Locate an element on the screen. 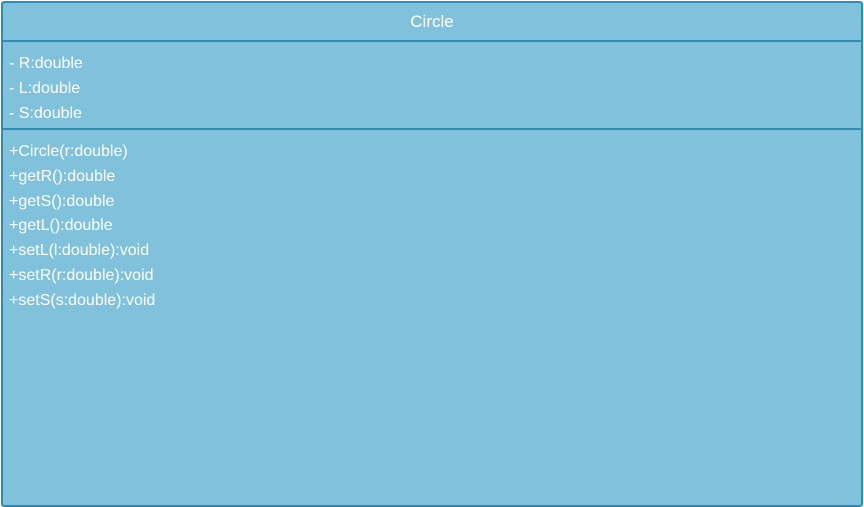 This screenshot has width=864, height=507. operation-get-r: +getR():double is located at coordinates (62, 176).